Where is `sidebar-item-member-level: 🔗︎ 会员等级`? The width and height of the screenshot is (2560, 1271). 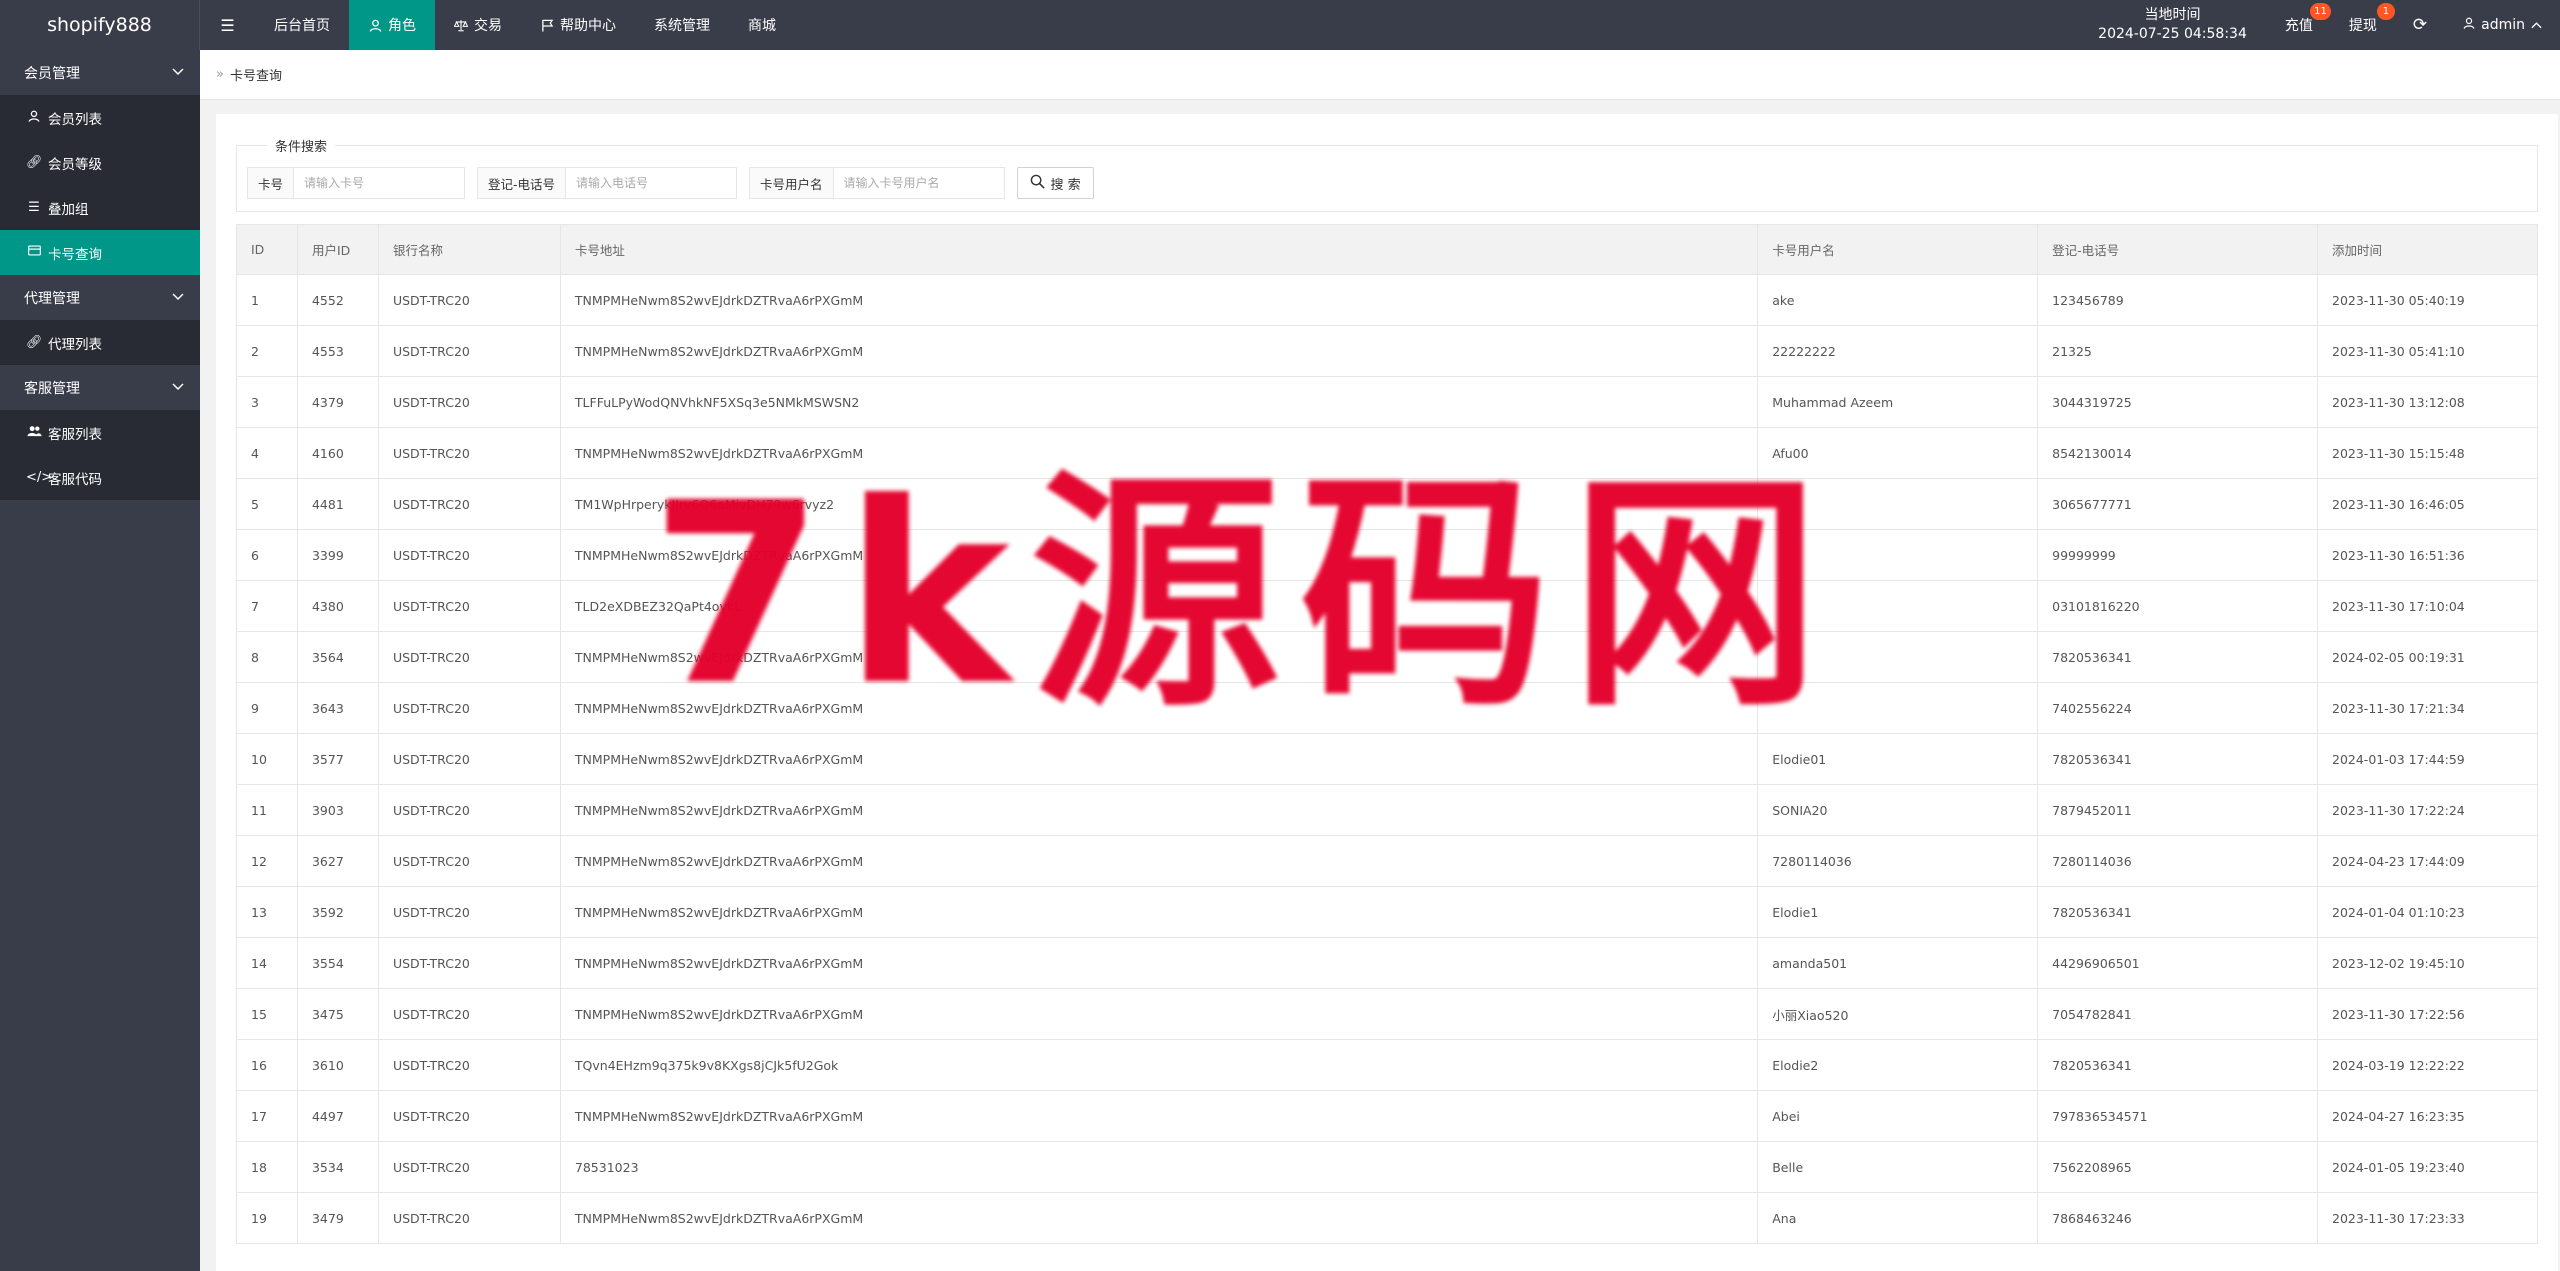 sidebar-item-member-level: 🔗︎ 会员等级 is located at coordinates (100, 162).